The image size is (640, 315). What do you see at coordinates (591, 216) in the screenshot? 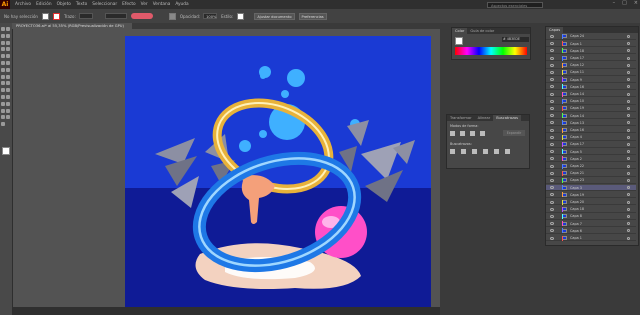
I see `layer-row: Capa 8` at bounding box center [591, 216].